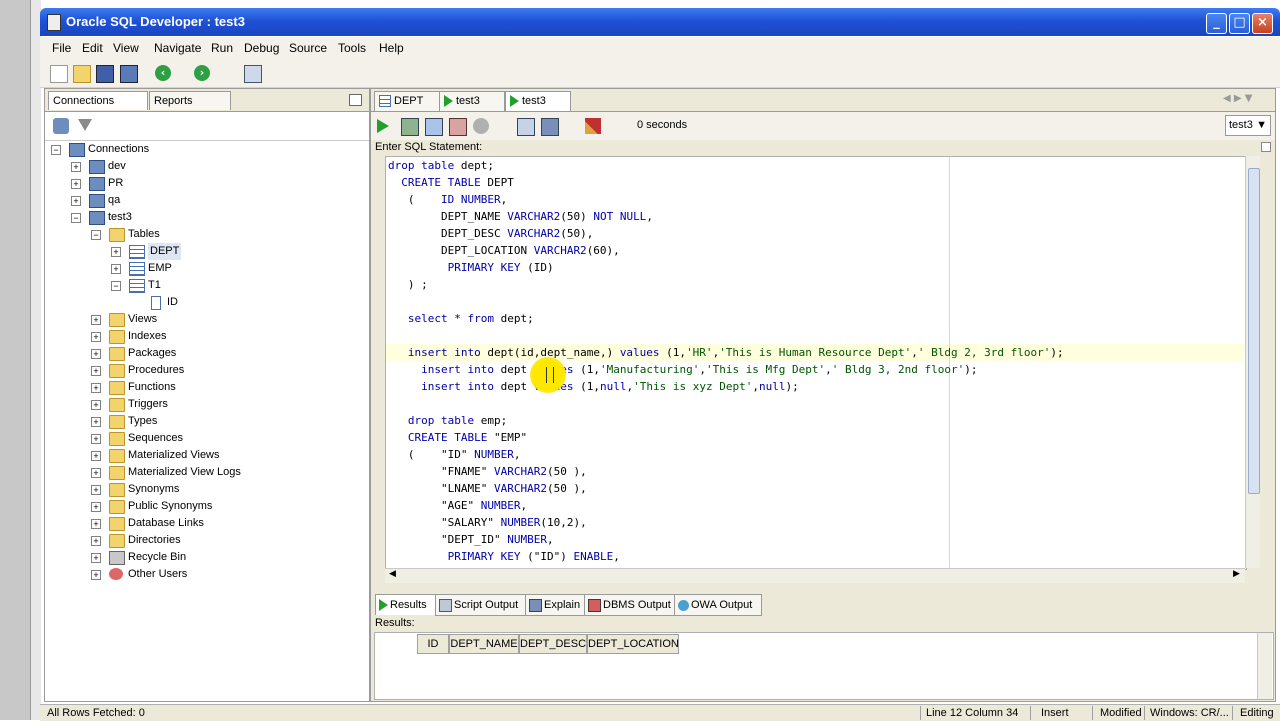 The width and height of the screenshot is (1280, 721). Describe the element at coordinates (410, 127) in the screenshot. I see `run-script-icon` at that location.